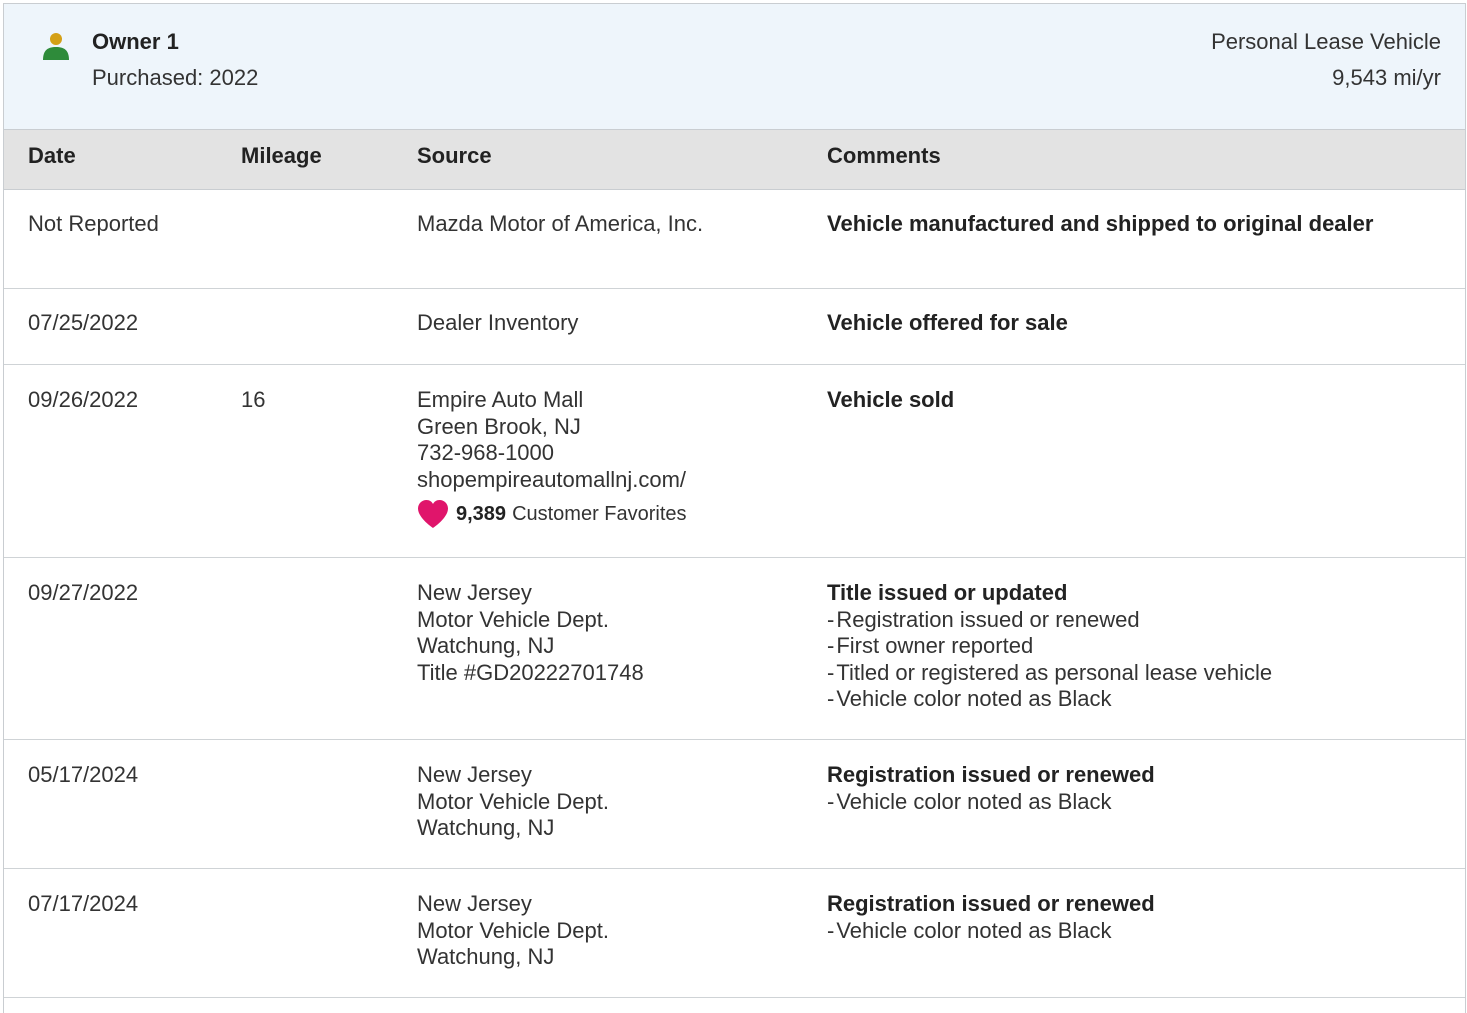 This screenshot has height=1013, width=1467. Describe the element at coordinates (612, 323) in the screenshot. I see `row-source: Dealer Inventory` at that location.